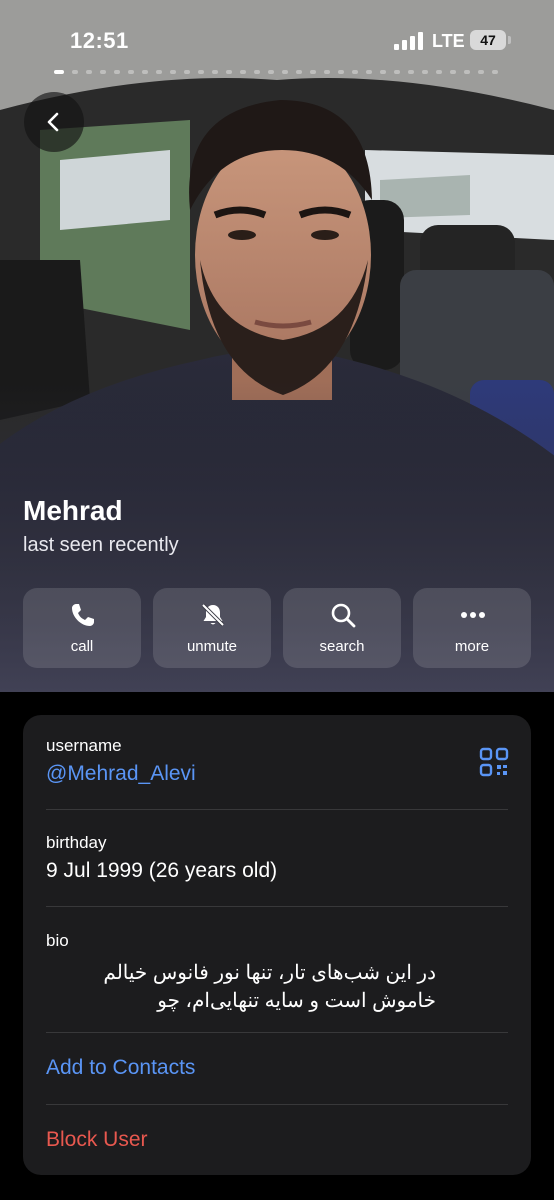  Describe the element at coordinates (120, 1068) in the screenshot. I see `add-to-contacts-button: Add to Contacts` at that location.